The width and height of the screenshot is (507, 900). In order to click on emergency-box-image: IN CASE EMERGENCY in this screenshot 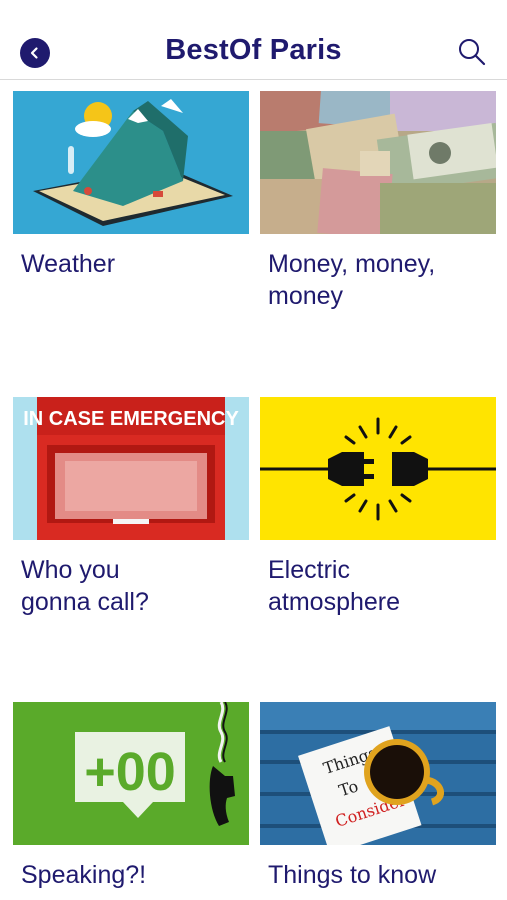, I will do `click(131, 468)`.